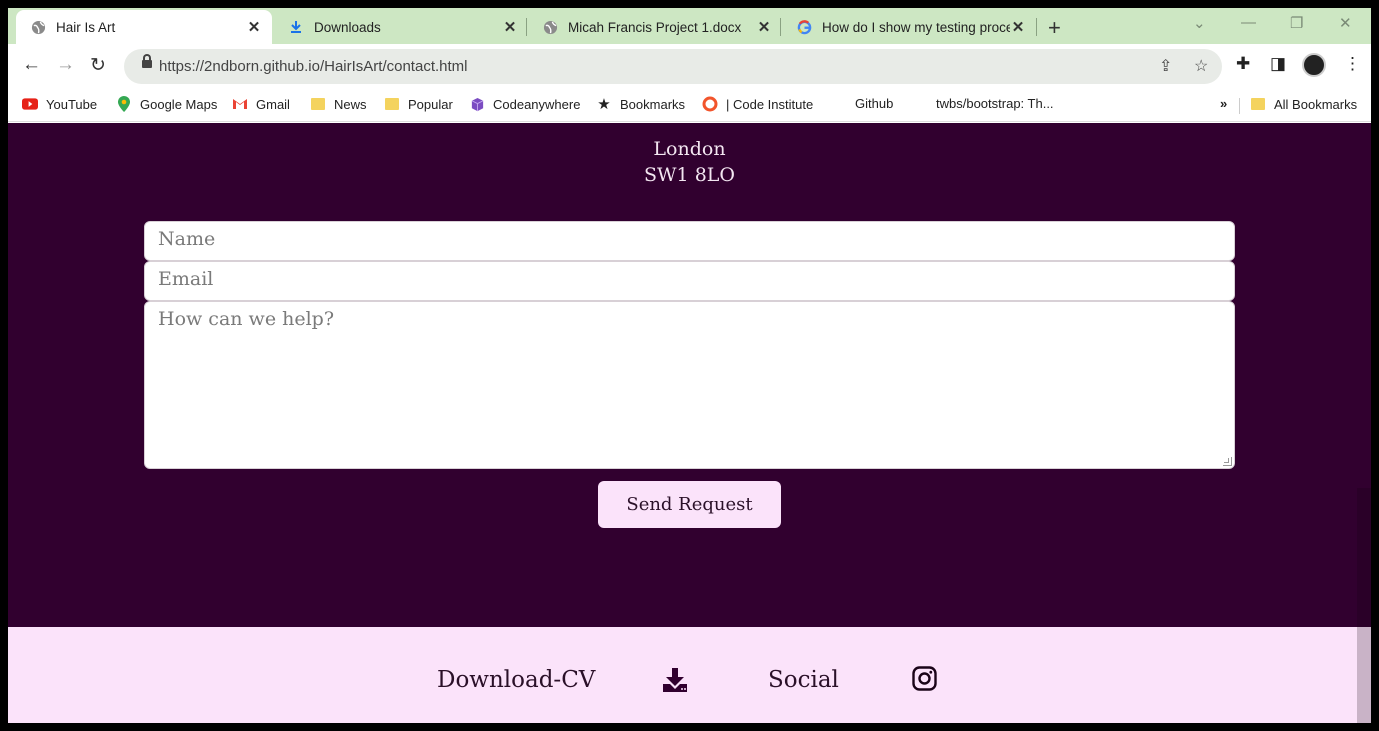 This screenshot has width=1379, height=731. What do you see at coordinates (524, 104) in the screenshot?
I see `bookmark-codeanywhere: Codeanywhere` at bounding box center [524, 104].